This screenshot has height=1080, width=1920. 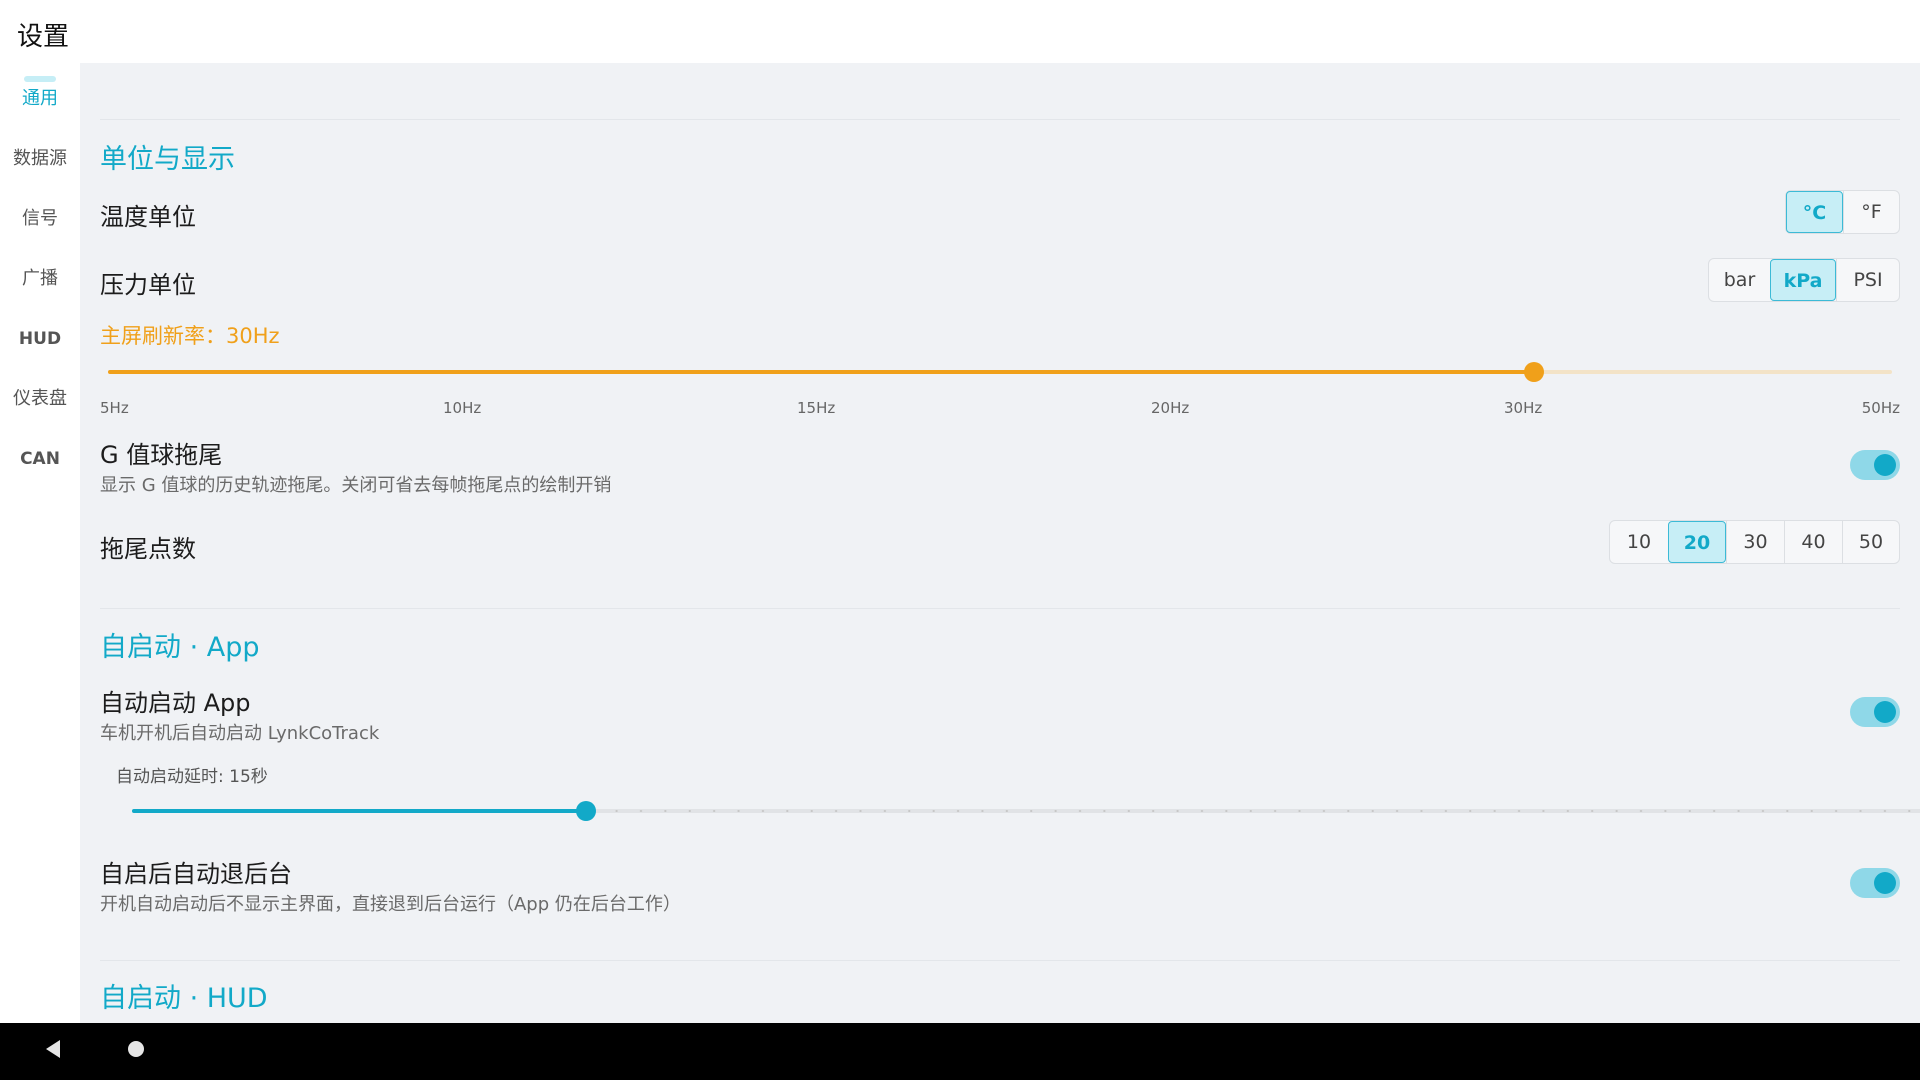 I want to click on g-trail-description: 显示 G 值球的历史轨迹拖尾。关闭可省去每帧拖尾点的绘制开销, so click(x=356, y=485).